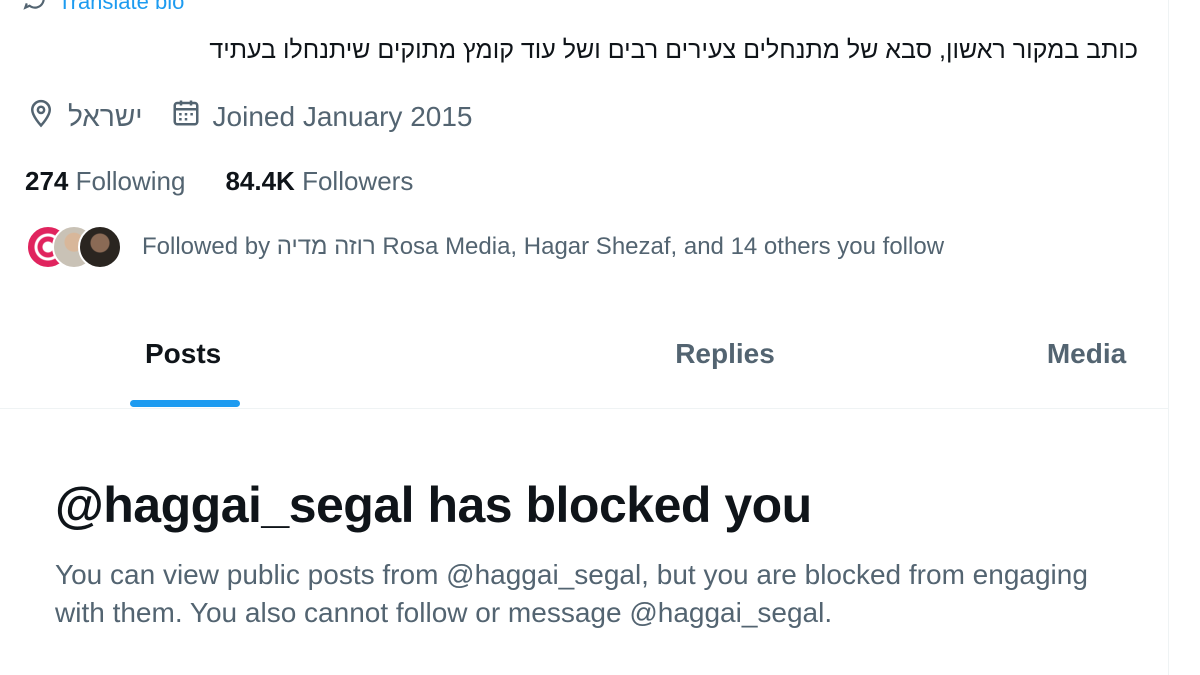 Image resolution: width=1200 pixels, height=675 pixels. What do you see at coordinates (342, 116) in the screenshot?
I see `join-date-text: Joined January 2015` at bounding box center [342, 116].